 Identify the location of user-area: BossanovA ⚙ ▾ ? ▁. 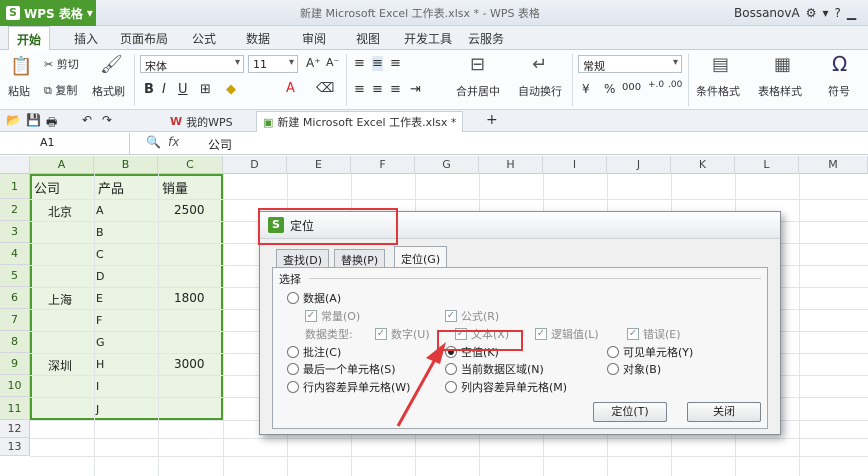
(799, 13).